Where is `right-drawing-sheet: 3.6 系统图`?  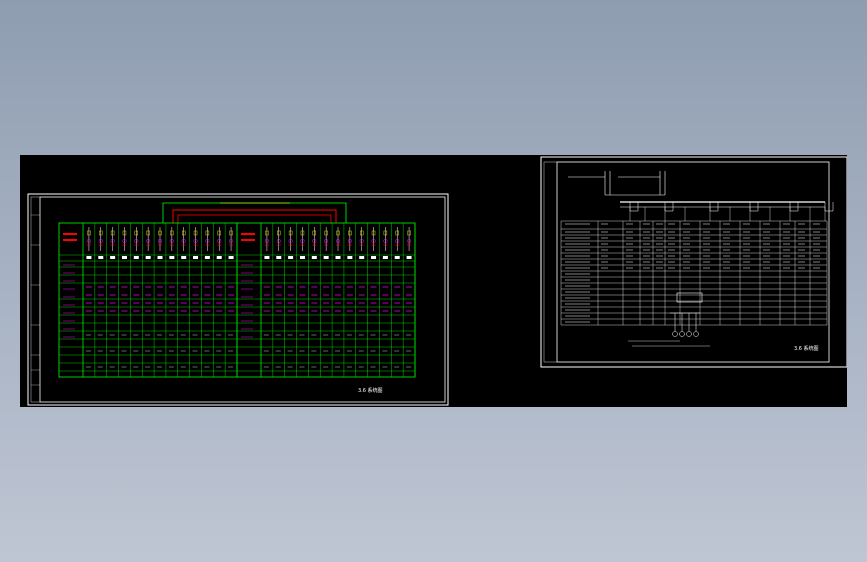 right-drawing-sheet: 3.6 系统图 is located at coordinates (693, 262).